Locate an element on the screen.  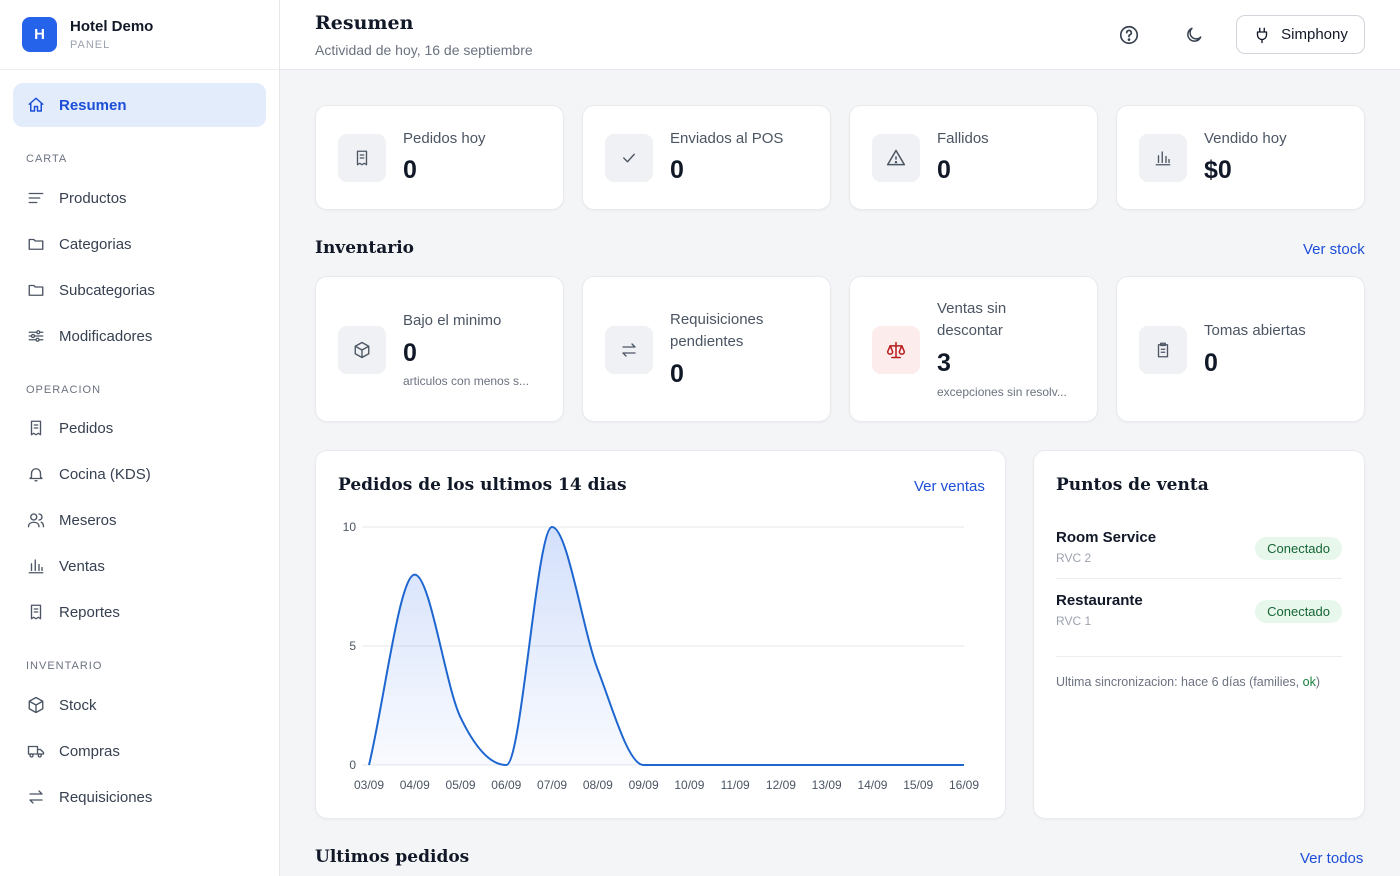
section-operacion: OPERACION is located at coordinates (64, 390).